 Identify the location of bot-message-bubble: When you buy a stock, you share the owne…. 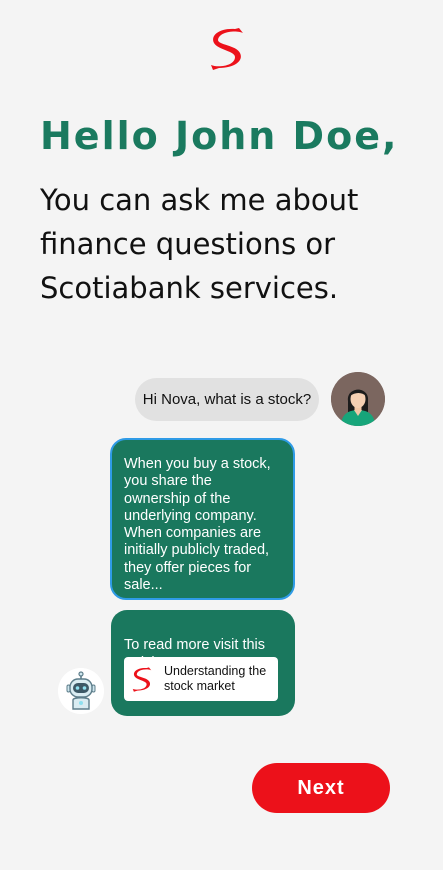
(202, 519).